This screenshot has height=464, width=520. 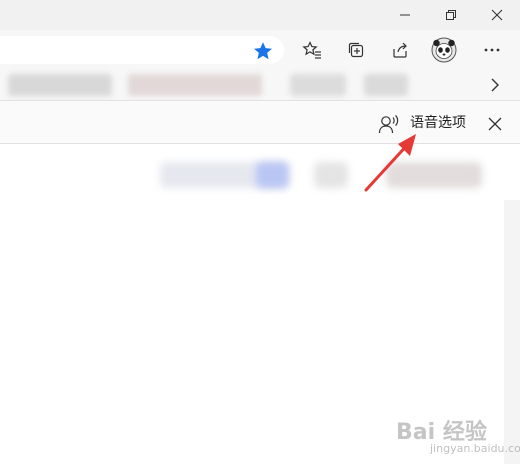 I want to click on browser-toolbar, so click(x=260, y=50).